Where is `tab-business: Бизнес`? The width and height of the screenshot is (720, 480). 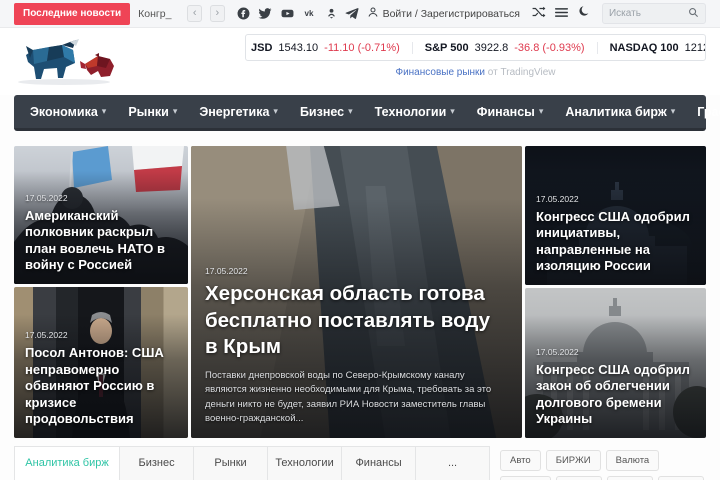 tab-business: Бизнес is located at coordinates (157, 463).